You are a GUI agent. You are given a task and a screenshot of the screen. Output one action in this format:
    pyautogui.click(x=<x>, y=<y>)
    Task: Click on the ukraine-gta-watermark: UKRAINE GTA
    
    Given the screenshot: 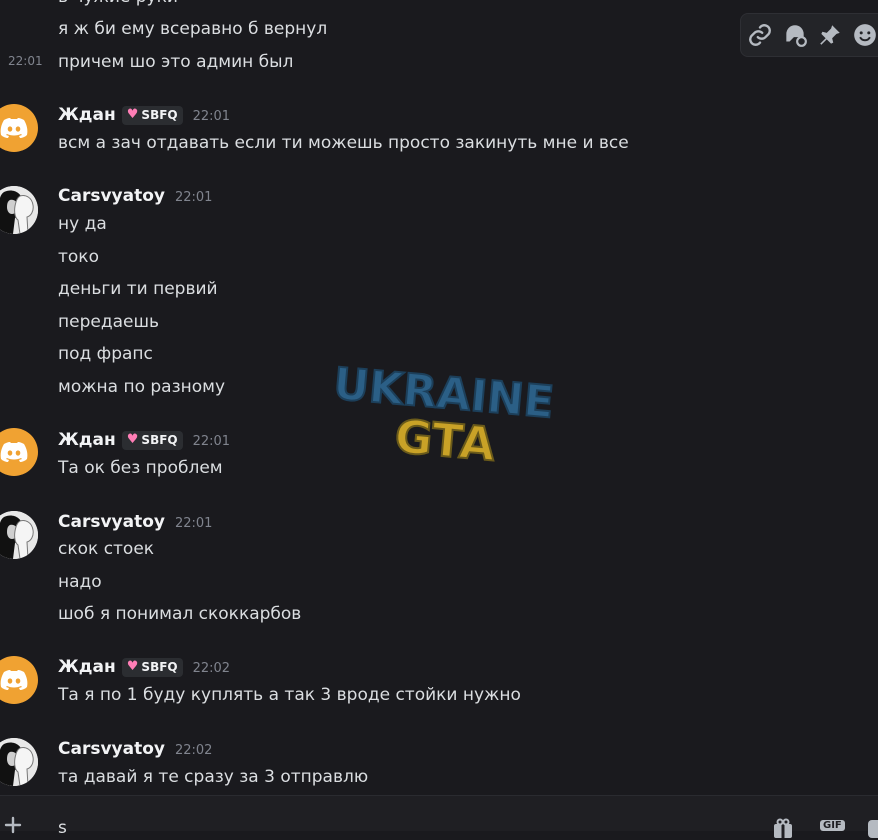 What is the action you would take?
    pyautogui.click(x=443, y=415)
    